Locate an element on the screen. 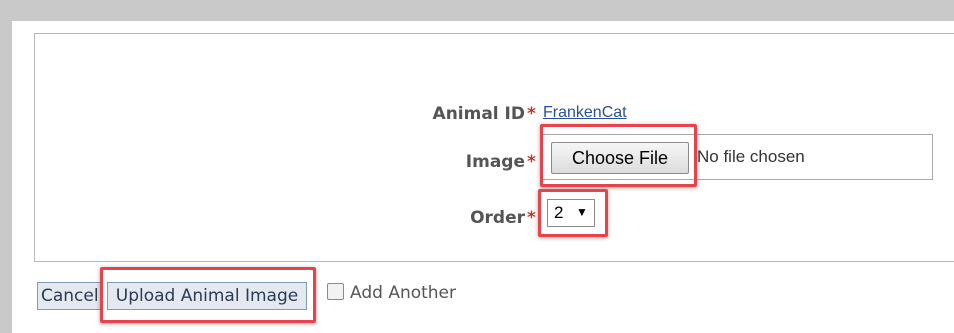 The width and height of the screenshot is (954, 333). order-required-mark: * is located at coordinates (531, 218).